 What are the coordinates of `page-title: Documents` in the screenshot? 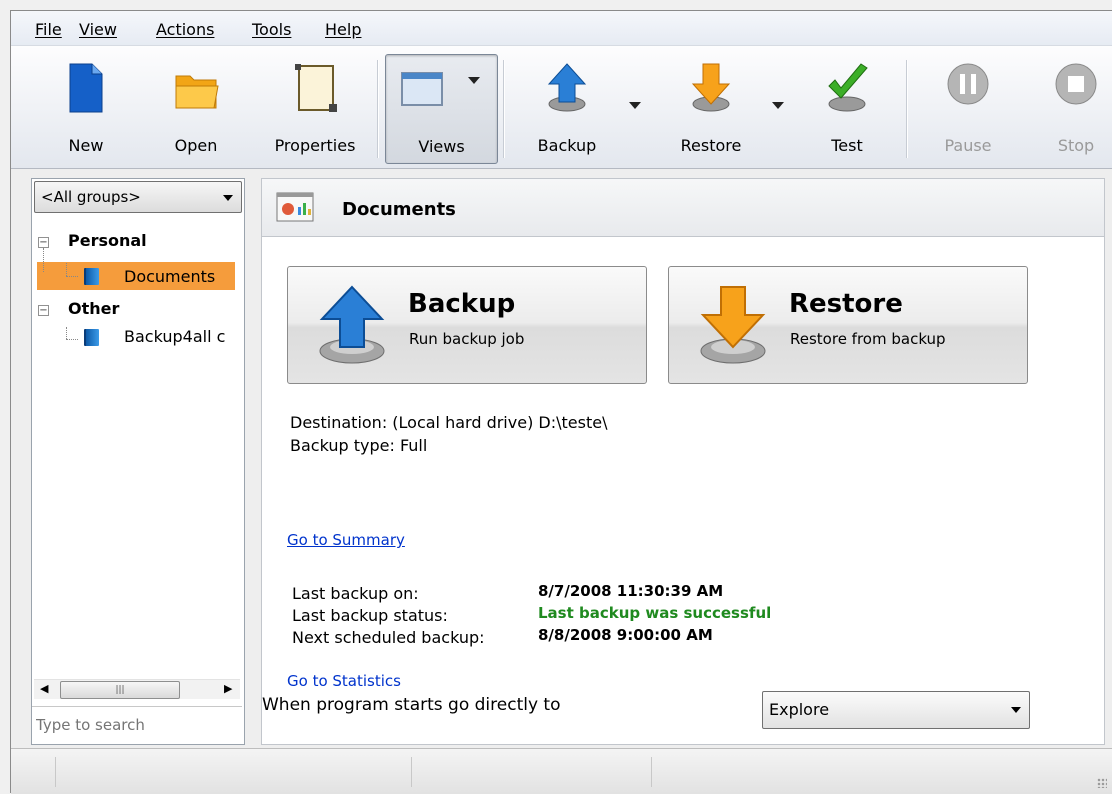 It's located at (399, 209).